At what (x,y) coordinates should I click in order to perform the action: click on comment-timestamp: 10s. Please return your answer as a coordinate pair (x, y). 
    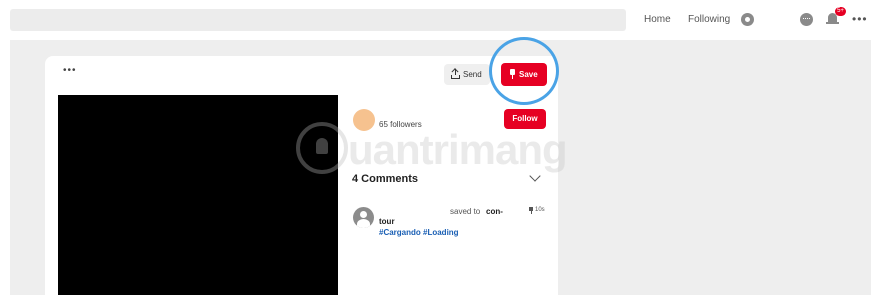
    Looking at the image, I should click on (540, 210).